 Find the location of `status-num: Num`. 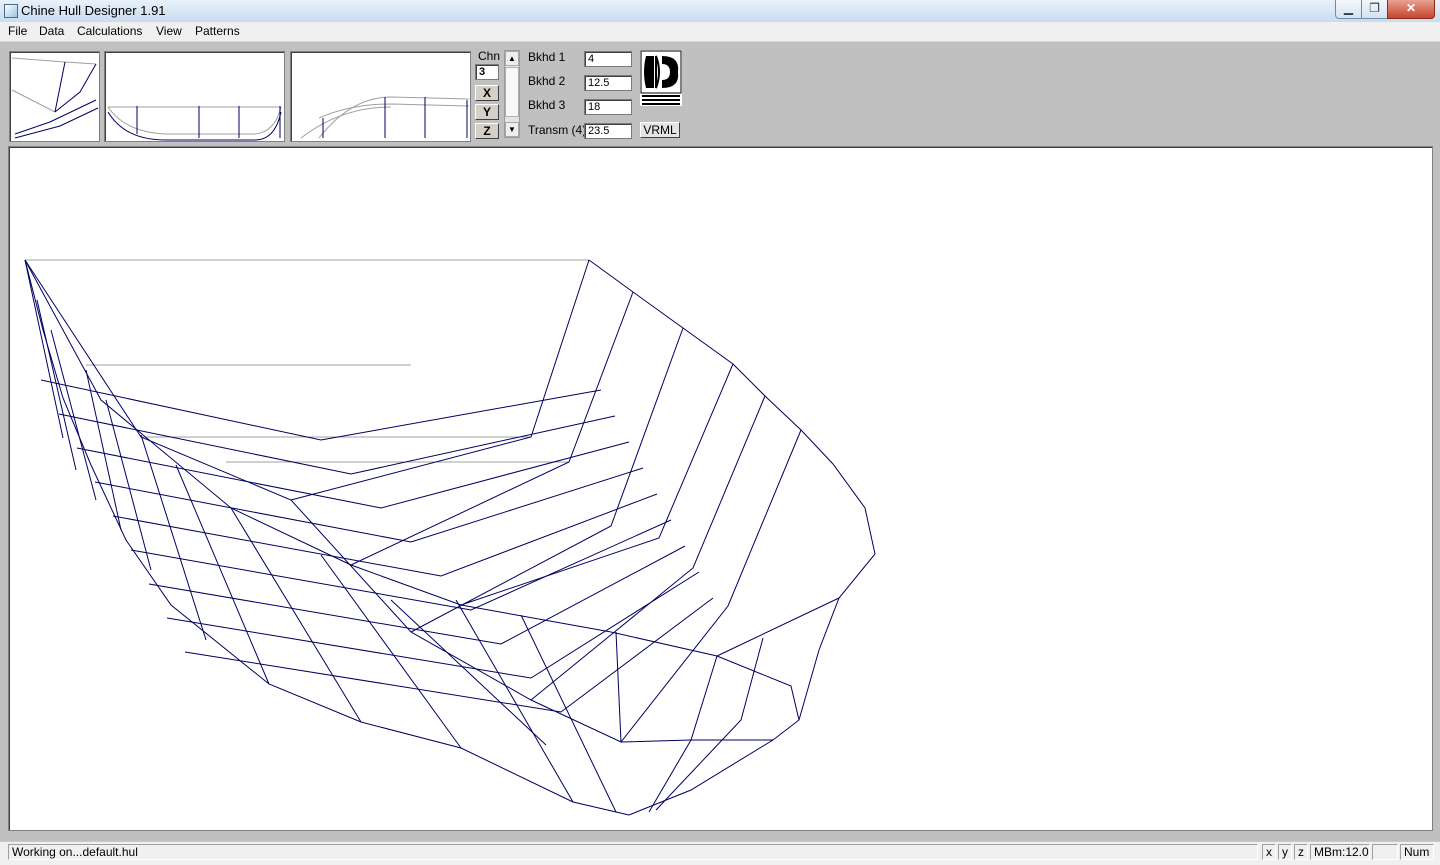

status-num: Num is located at coordinates (1417, 852).